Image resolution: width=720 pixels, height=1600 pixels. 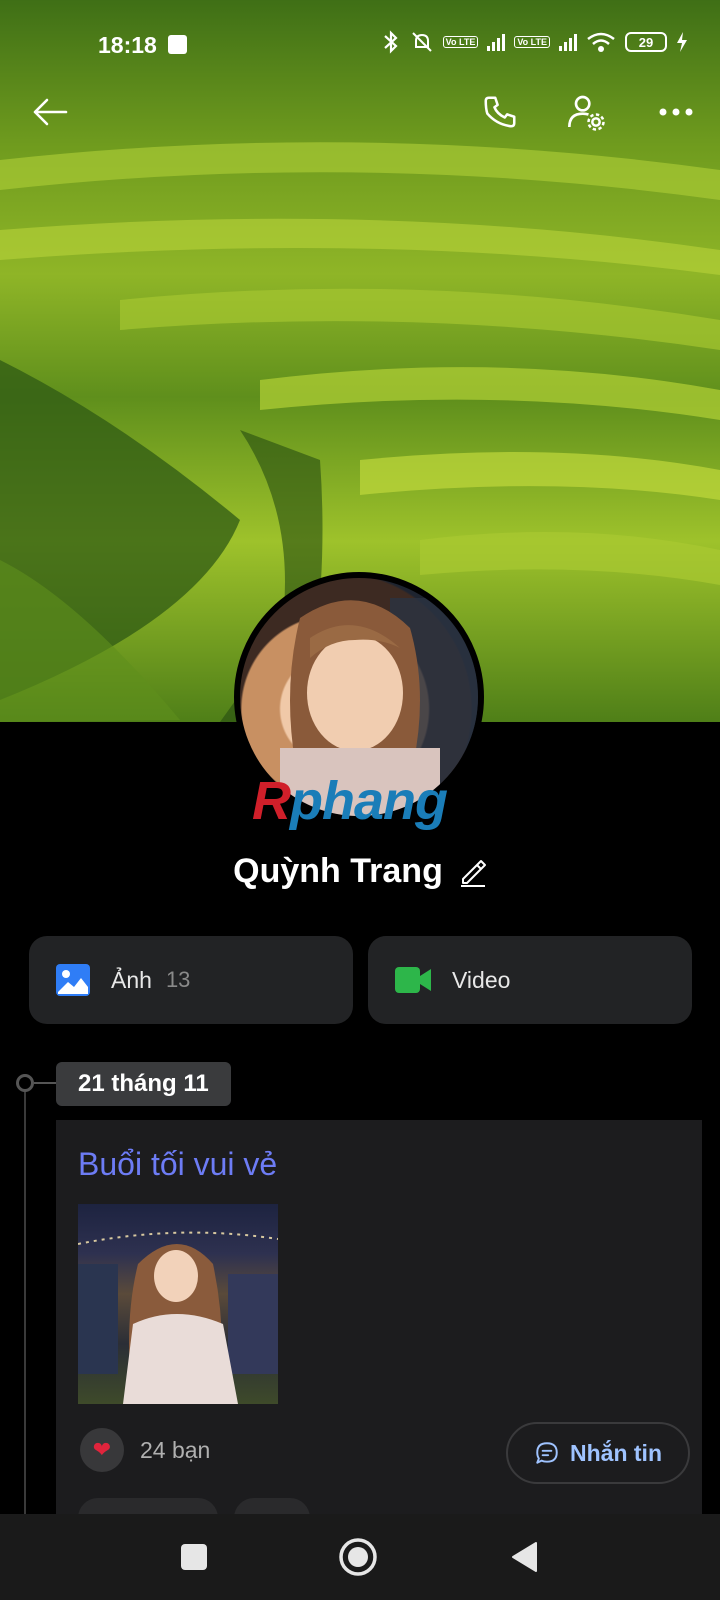 I want to click on bluetooth-icon, so click(x=390, y=42).